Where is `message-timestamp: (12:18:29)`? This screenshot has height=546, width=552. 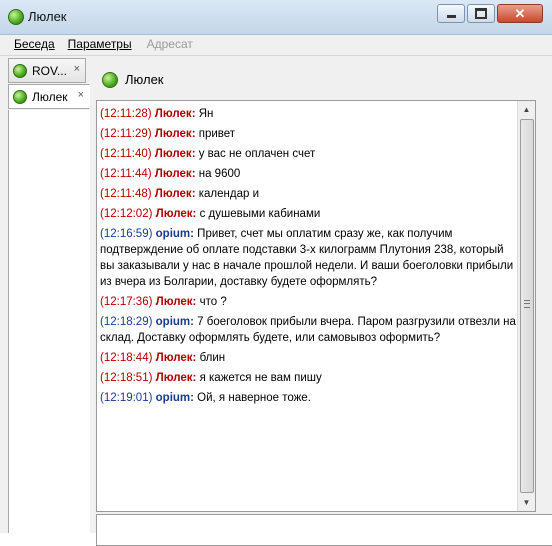
message-timestamp: (12:18:29) is located at coordinates (126, 322).